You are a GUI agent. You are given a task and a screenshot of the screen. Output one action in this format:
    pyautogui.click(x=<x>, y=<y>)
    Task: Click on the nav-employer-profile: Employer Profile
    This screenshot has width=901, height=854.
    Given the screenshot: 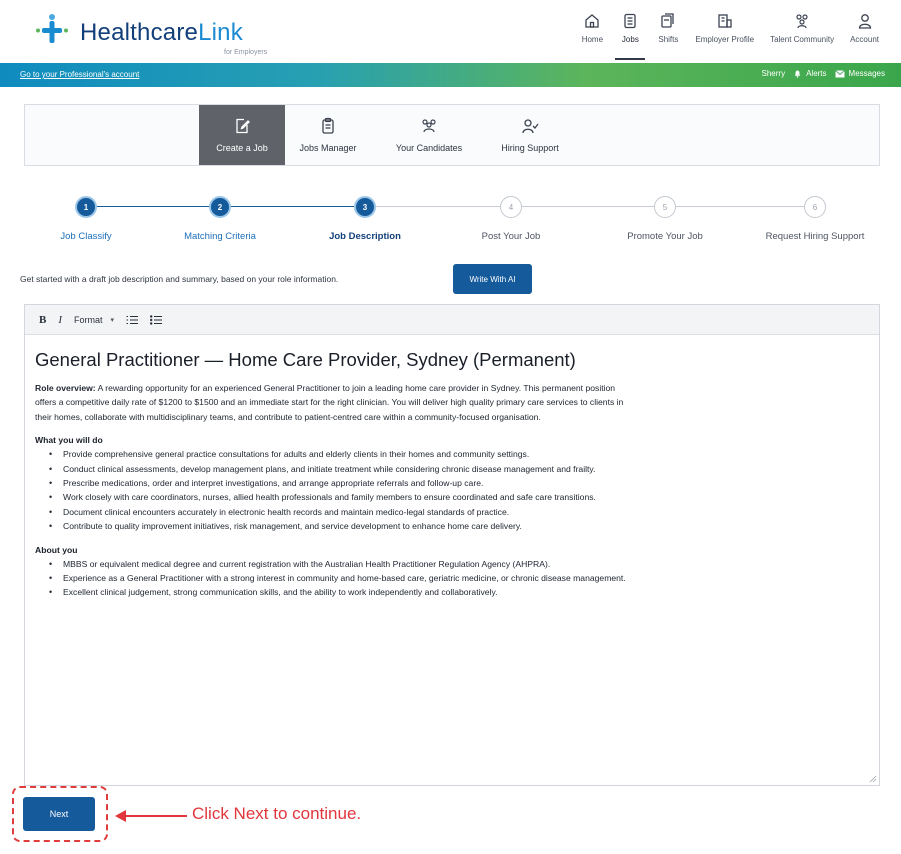 What is the action you would take?
    pyautogui.click(x=724, y=36)
    